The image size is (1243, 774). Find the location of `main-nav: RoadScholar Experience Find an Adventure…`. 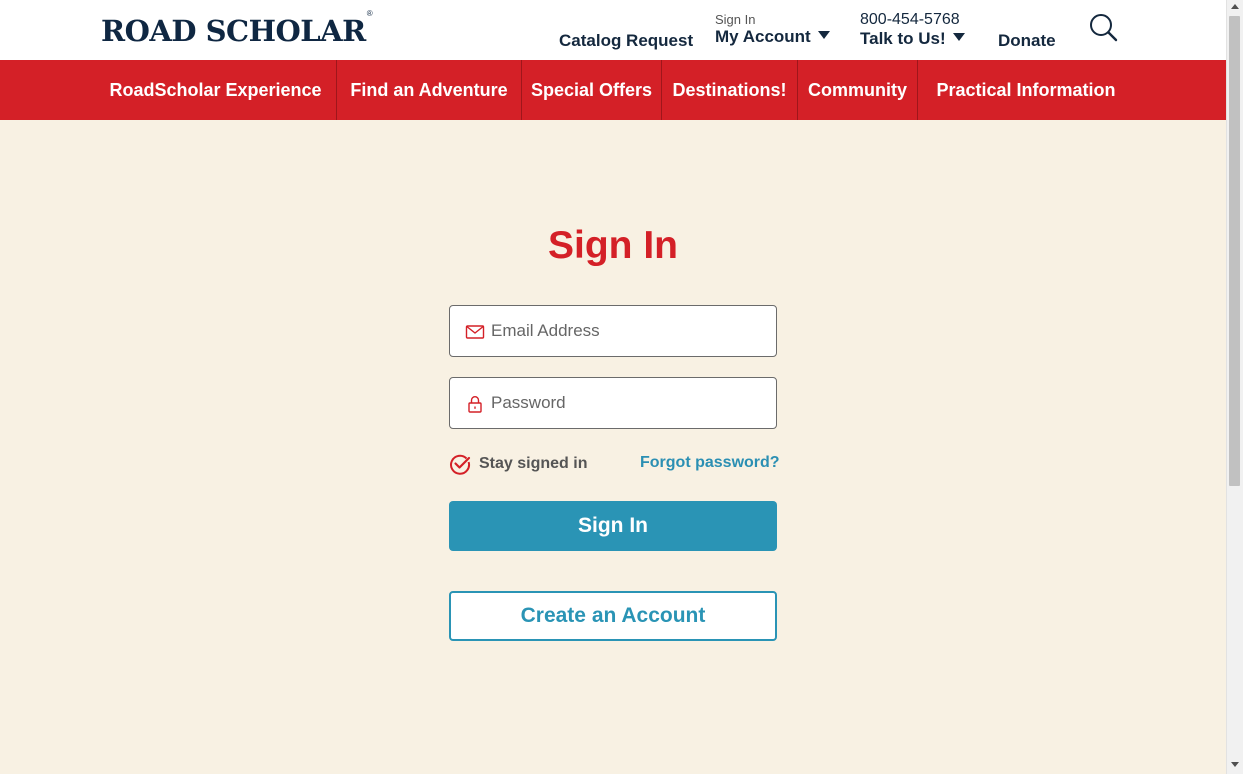

main-nav: RoadScholar Experience Find an Adventure… is located at coordinates (613, 90).